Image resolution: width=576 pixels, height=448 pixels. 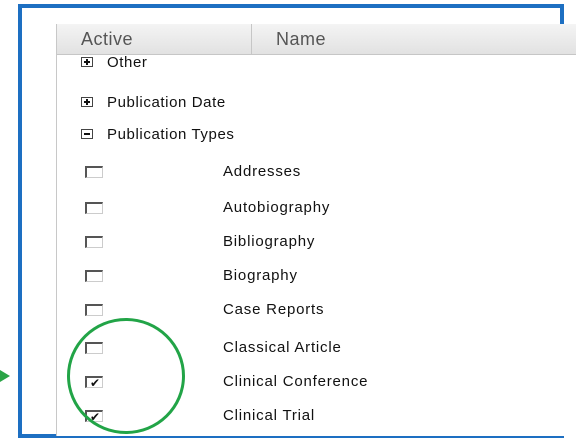 I want to click on active-column-header: Active, so click(x=166, y=39).